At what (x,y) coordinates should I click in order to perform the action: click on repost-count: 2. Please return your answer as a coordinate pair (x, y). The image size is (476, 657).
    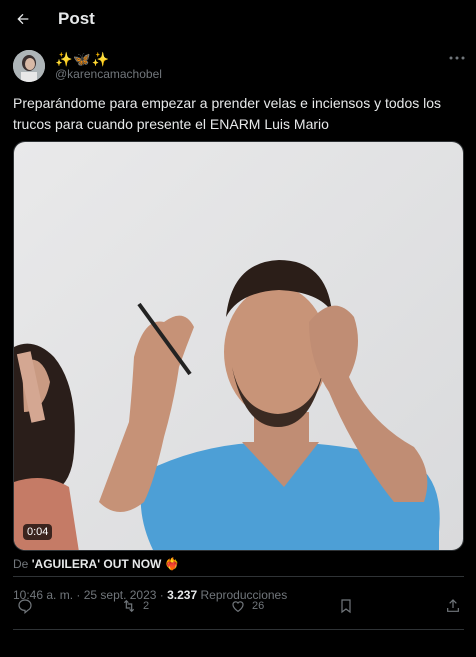
    Looking at the image, I should click on (146, 606).